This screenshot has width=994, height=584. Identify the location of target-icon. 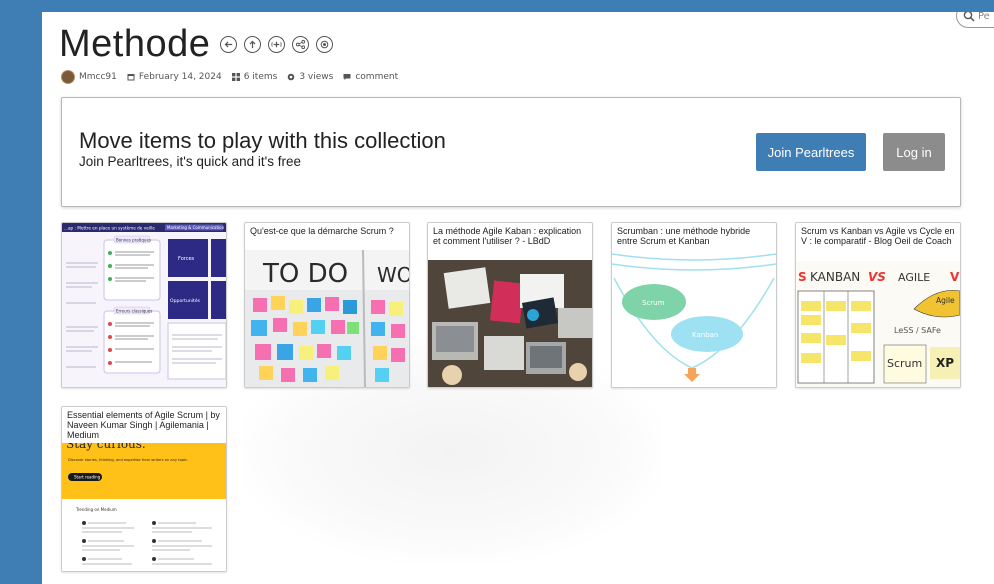
(325, 44).